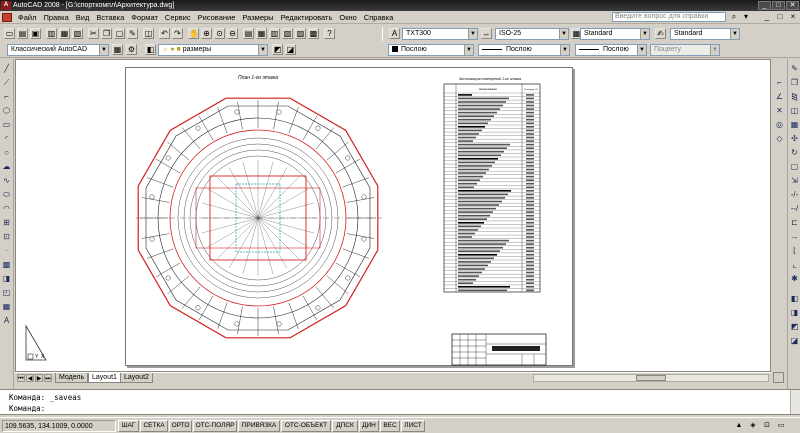  What do you see at coordinates (794, 208) in the screenshot?
I see `extend-icon: --/` at bounding box center [794, 208].